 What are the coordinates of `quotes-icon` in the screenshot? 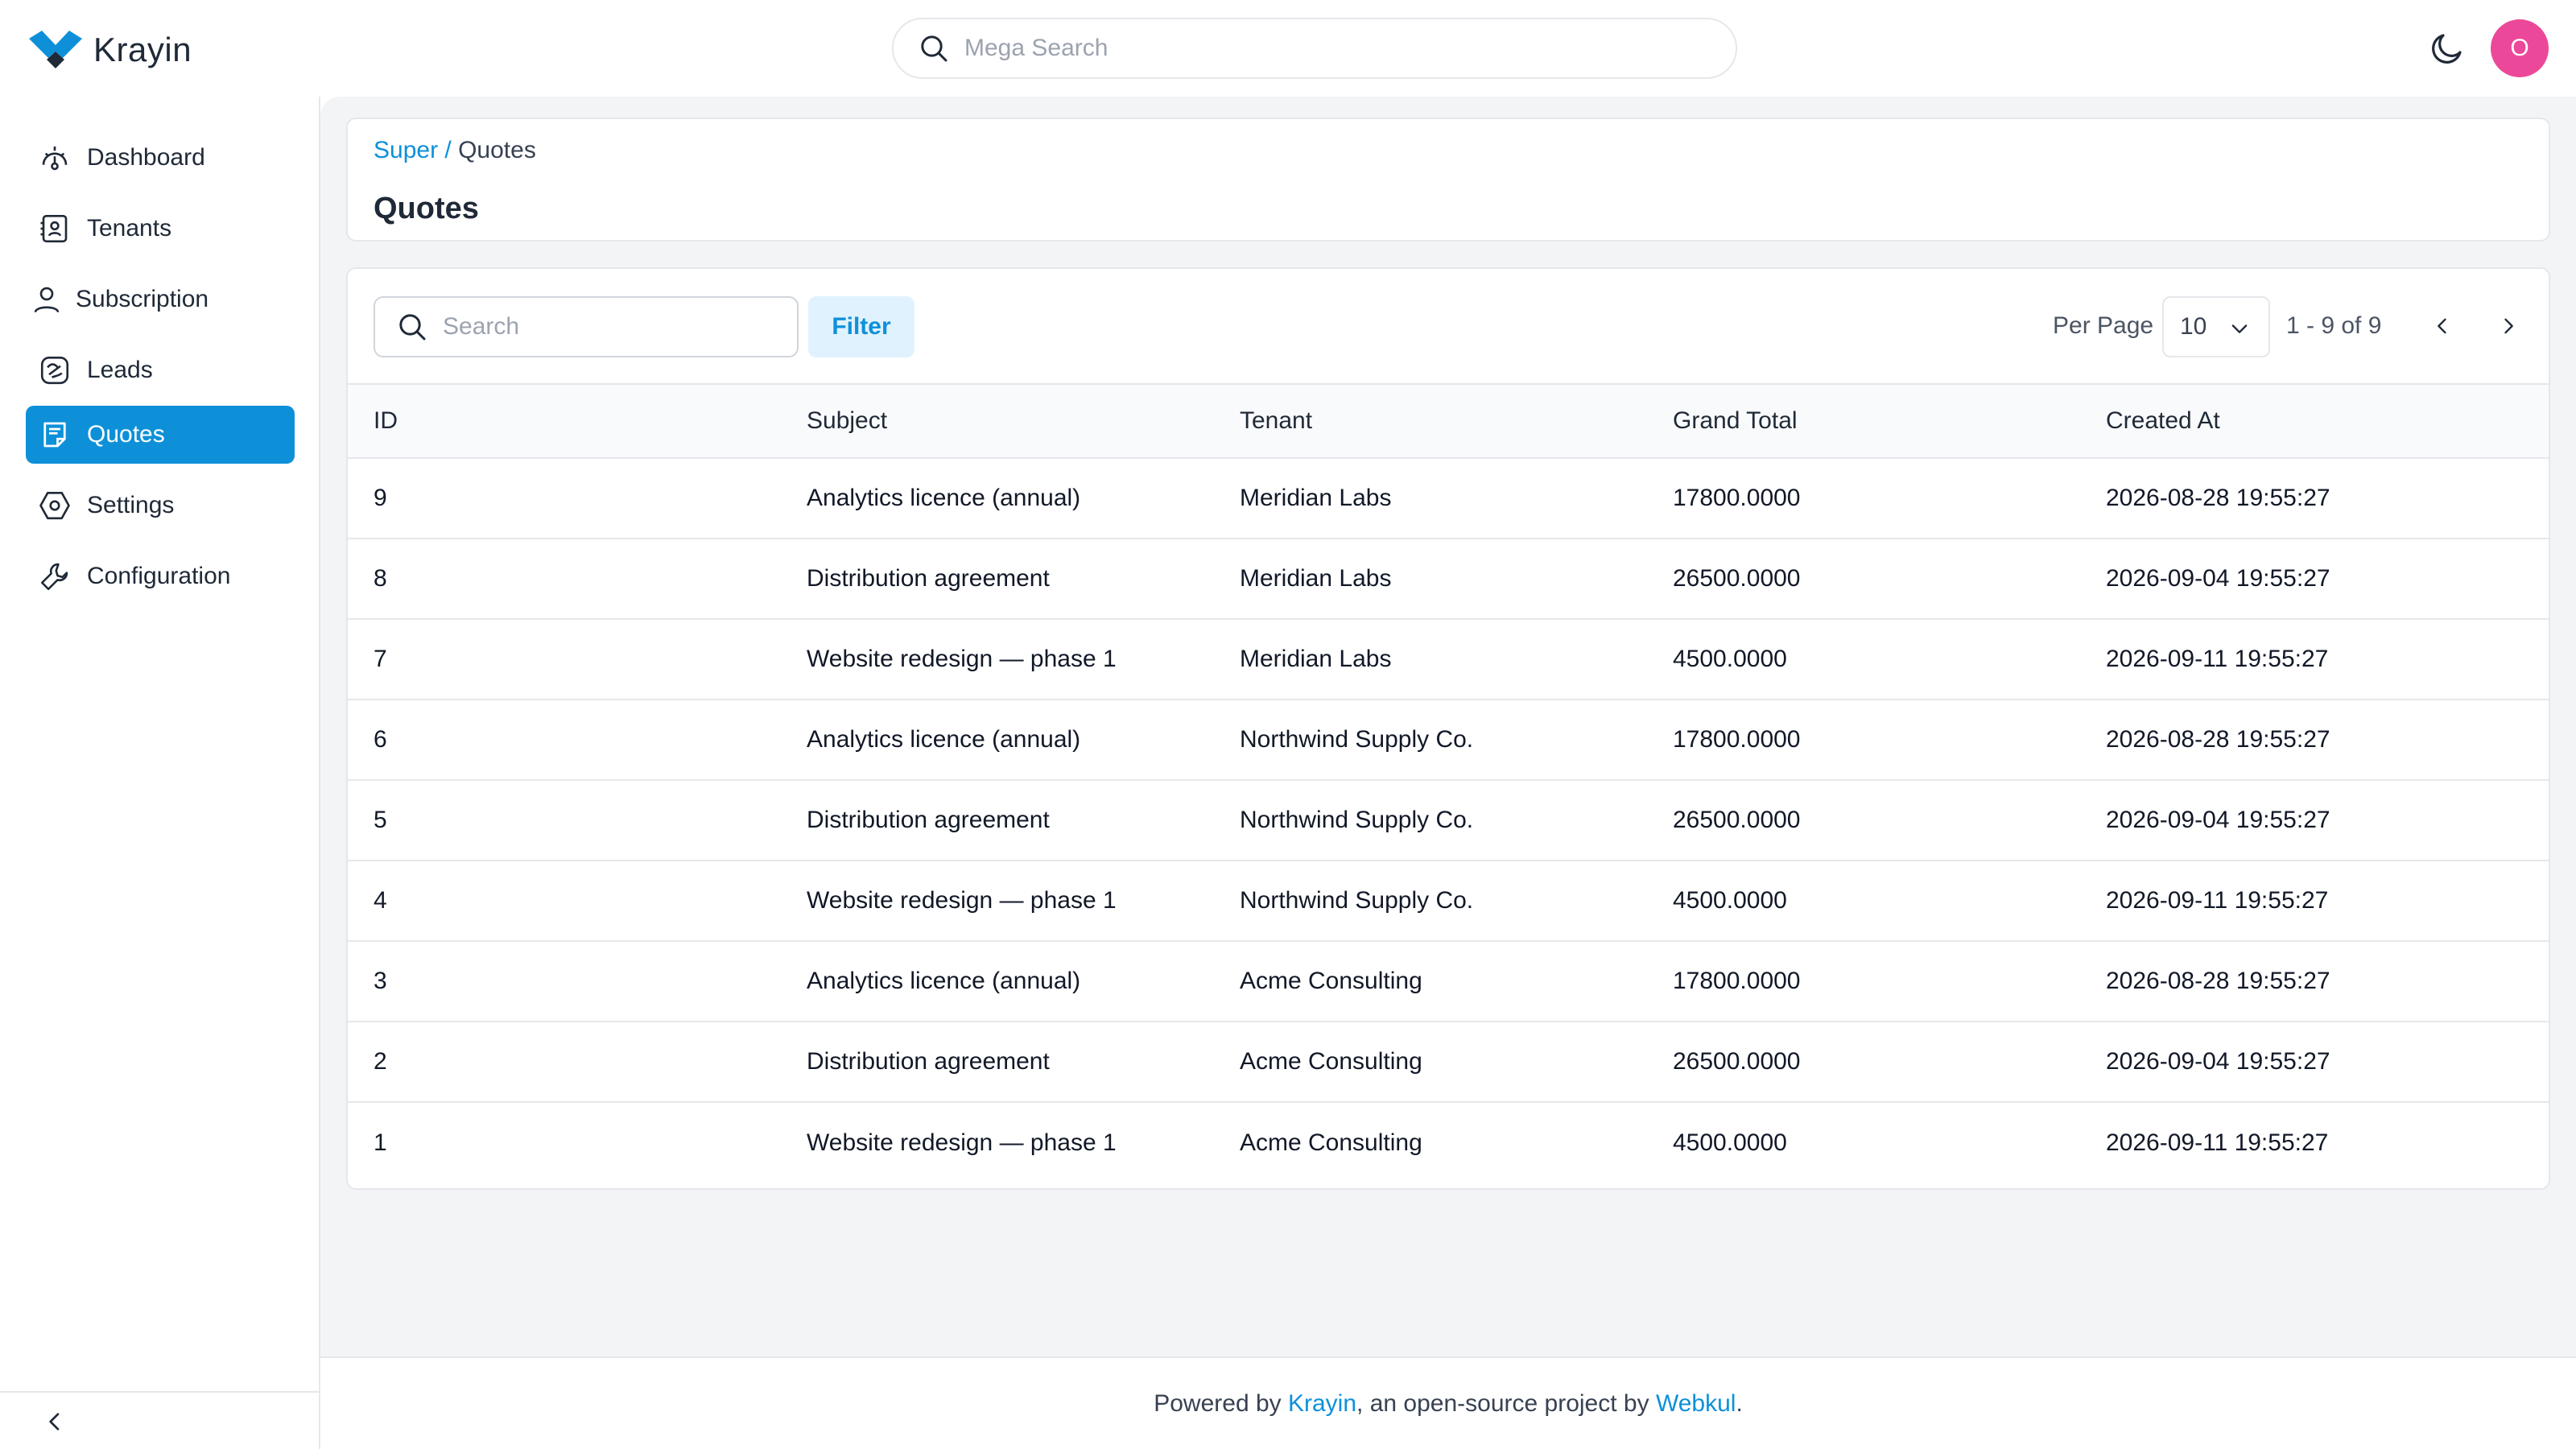 It's located at (54, 434).